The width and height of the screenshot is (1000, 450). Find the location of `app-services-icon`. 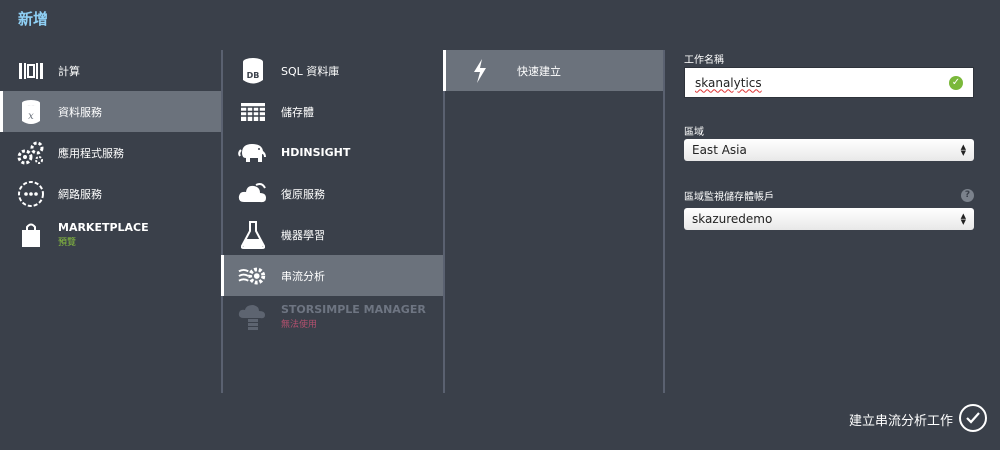

app-services-icon is located at coordinates (31, 153).